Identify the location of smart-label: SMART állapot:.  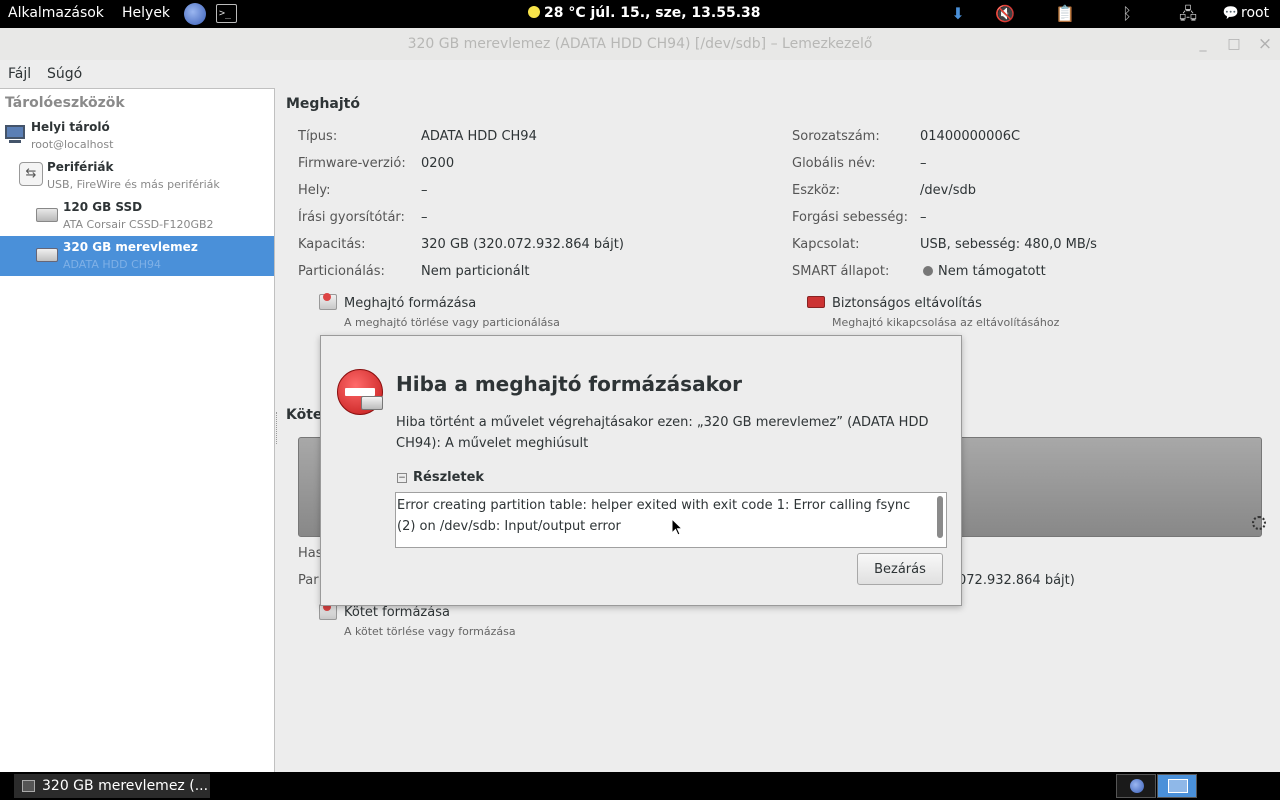
(841, 271).